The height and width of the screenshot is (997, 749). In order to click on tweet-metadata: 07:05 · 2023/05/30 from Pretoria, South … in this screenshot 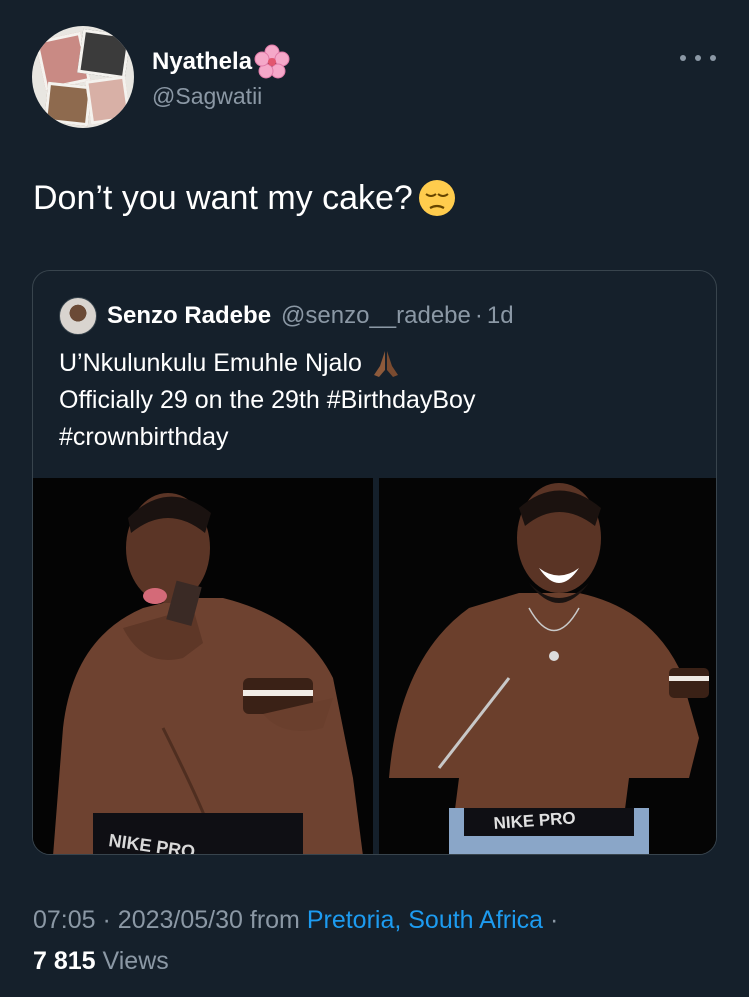, I will do `click(295, 920)`.